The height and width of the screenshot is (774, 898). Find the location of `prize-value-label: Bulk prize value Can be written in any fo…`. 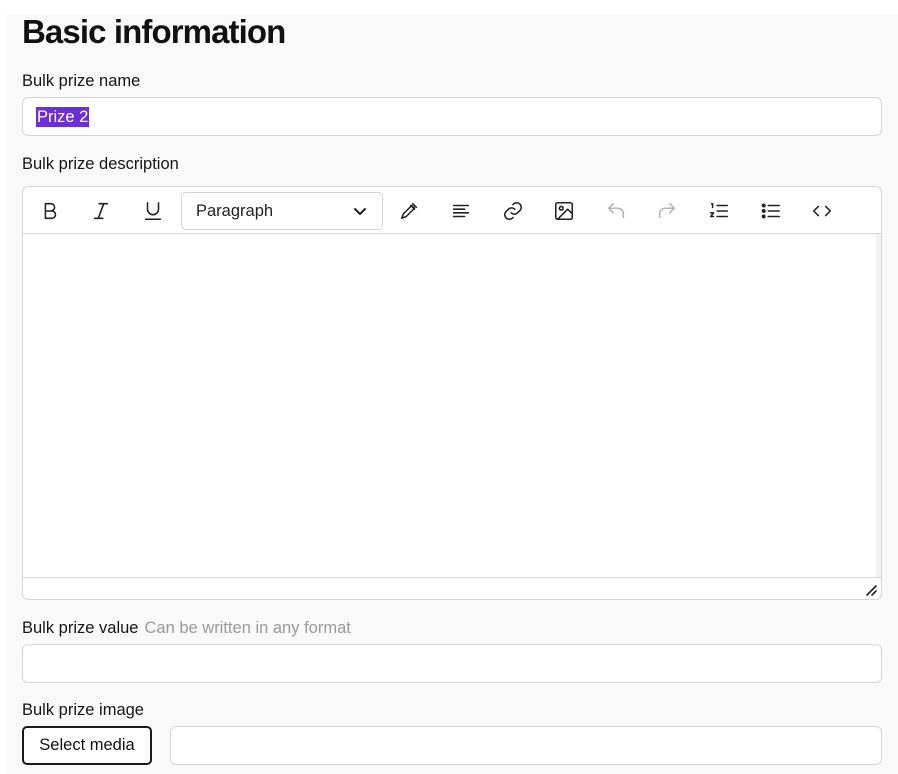

prize-value-label: Bulk prize value Can be written in any fo… is located at coordinates (186, 628).